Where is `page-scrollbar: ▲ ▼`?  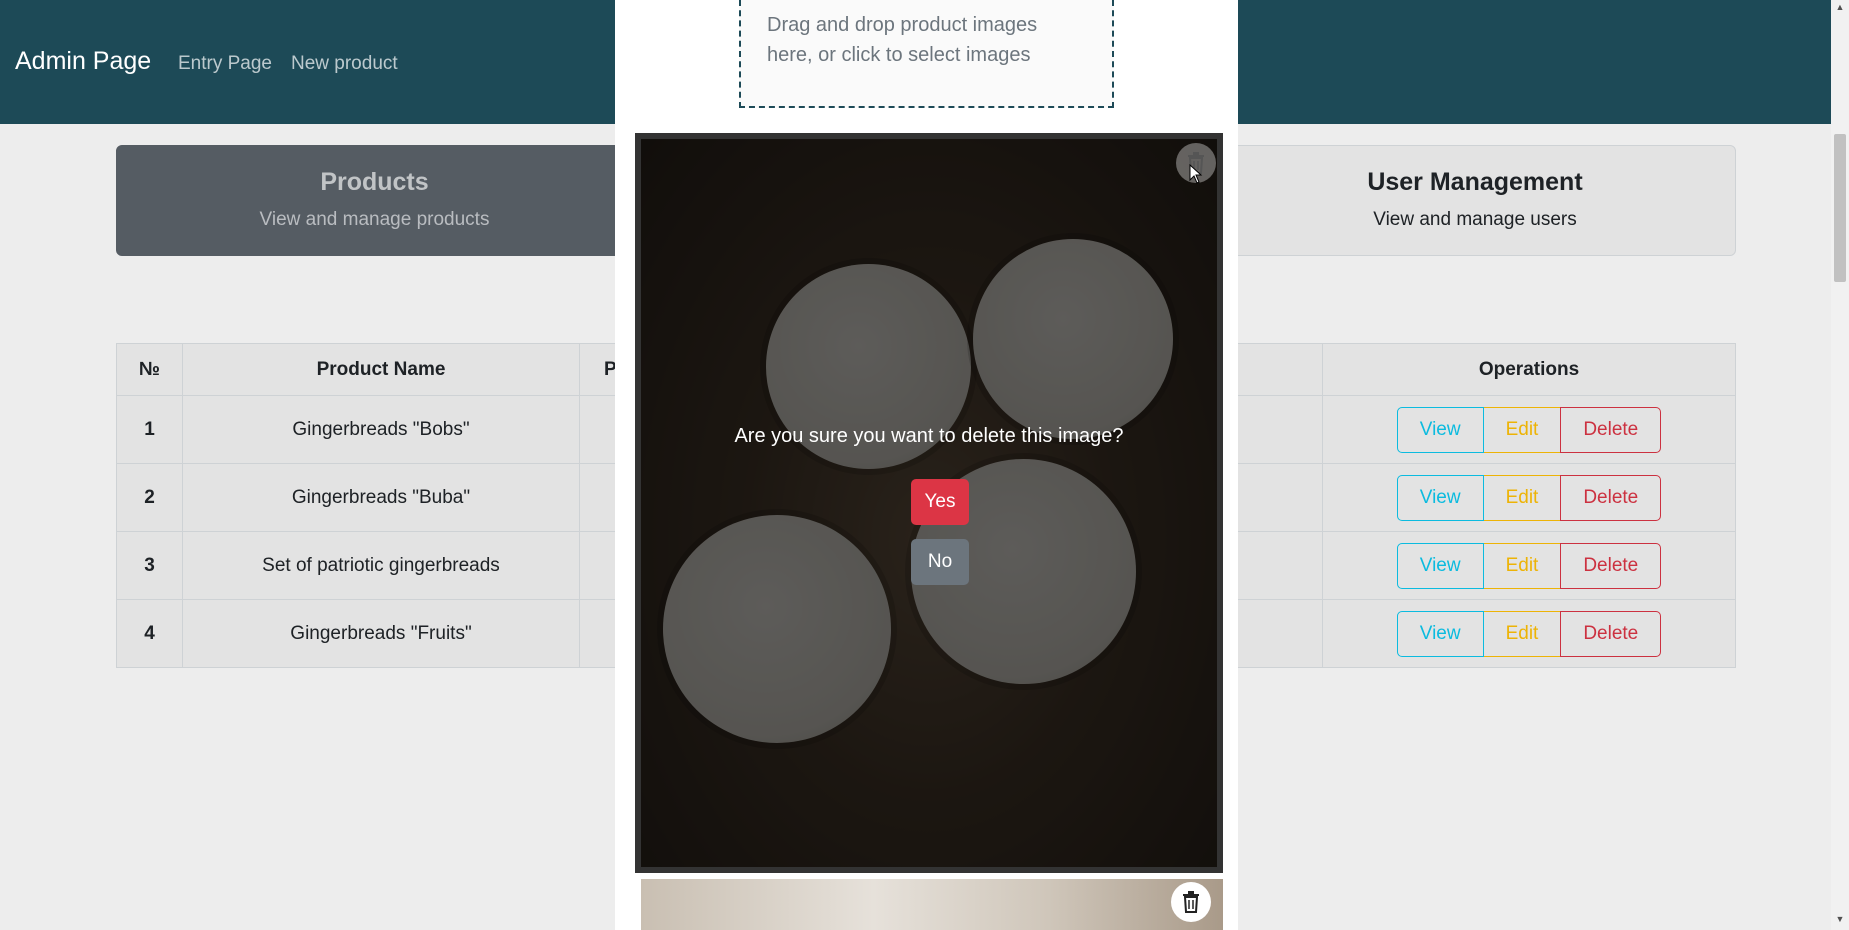
page-scrollbar: ▲ ▼ is located at coordinates (1840, 465).